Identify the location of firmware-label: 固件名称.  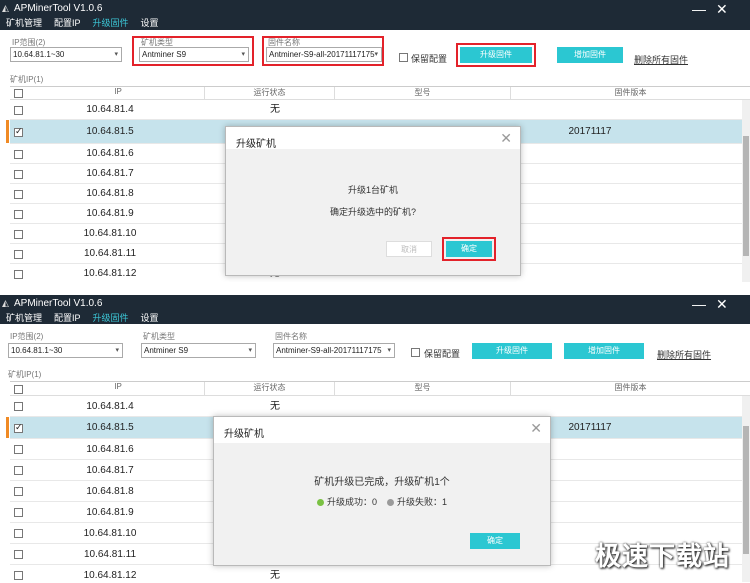
(291, 336).